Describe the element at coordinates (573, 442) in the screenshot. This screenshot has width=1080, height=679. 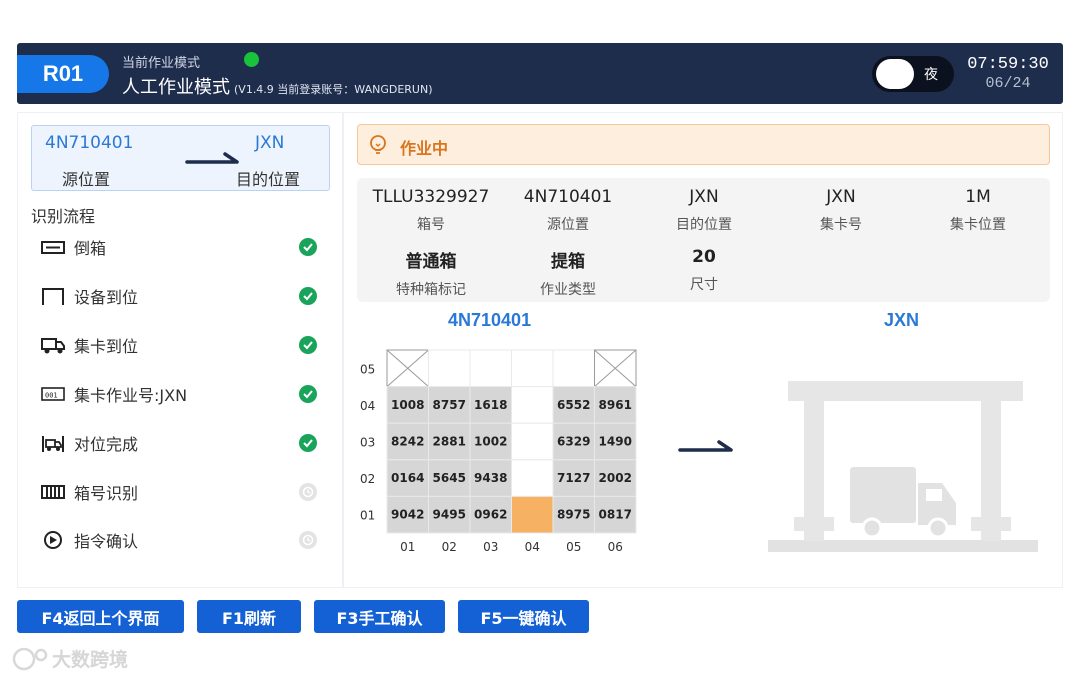
I see `container-number: 6329` at that location.